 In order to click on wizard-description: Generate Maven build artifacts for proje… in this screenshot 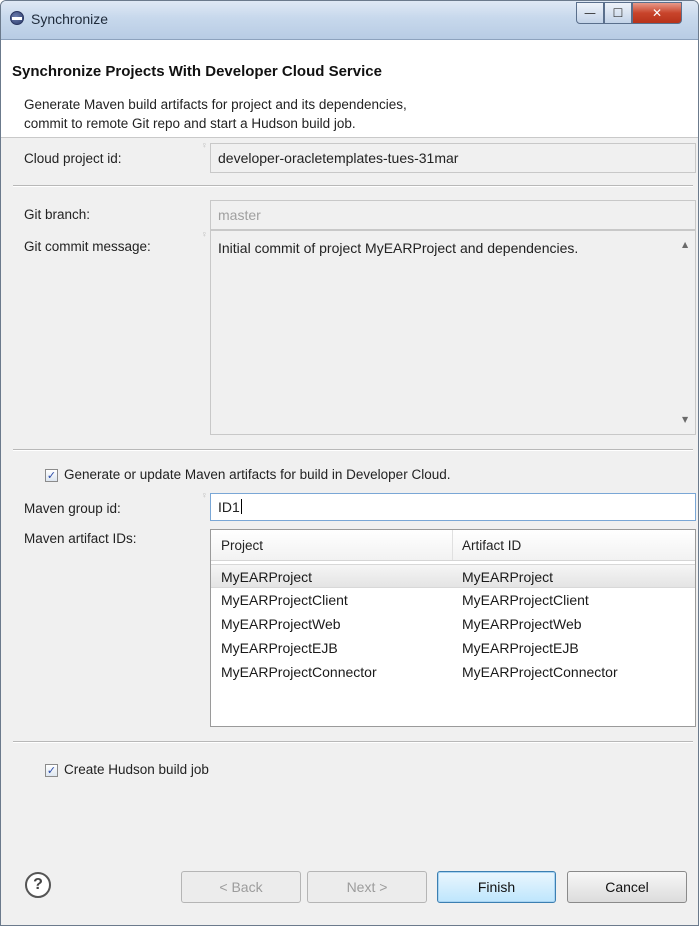, I will do `click(215, 114)`.